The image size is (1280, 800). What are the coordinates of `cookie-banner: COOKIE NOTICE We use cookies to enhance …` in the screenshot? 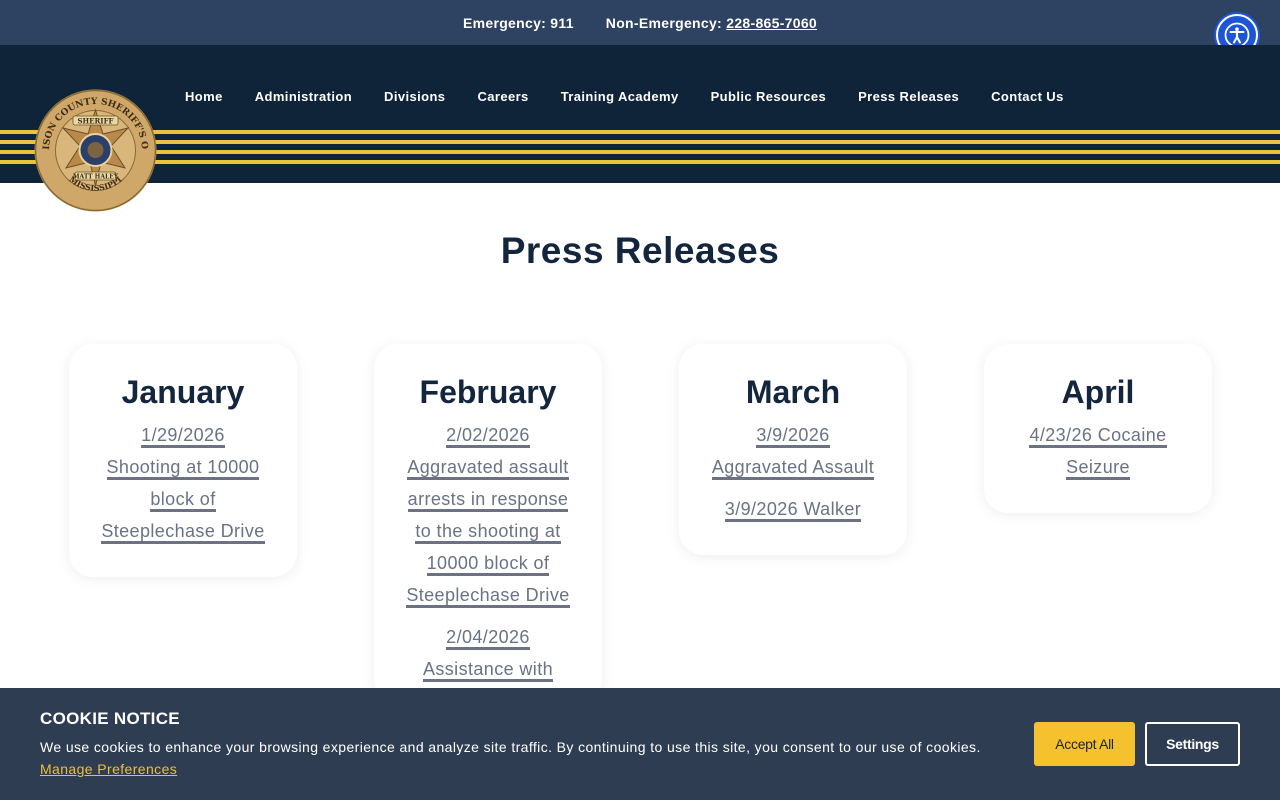 It's located at (640, 744).